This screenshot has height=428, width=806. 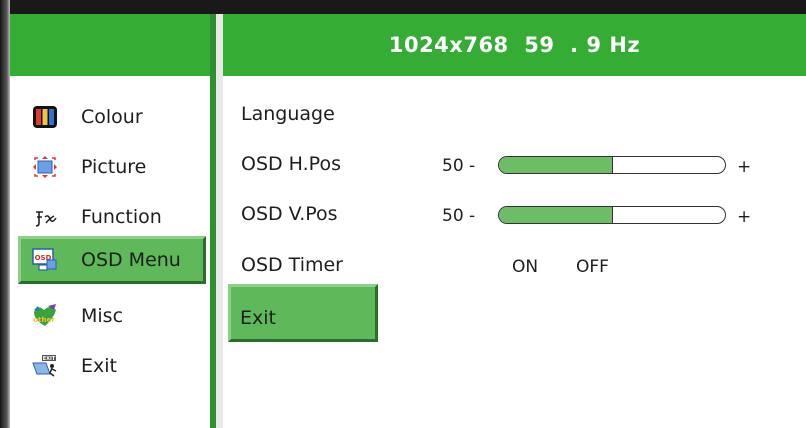 I want to click on exit-button-label: Exit, so click(x=258, y=318).